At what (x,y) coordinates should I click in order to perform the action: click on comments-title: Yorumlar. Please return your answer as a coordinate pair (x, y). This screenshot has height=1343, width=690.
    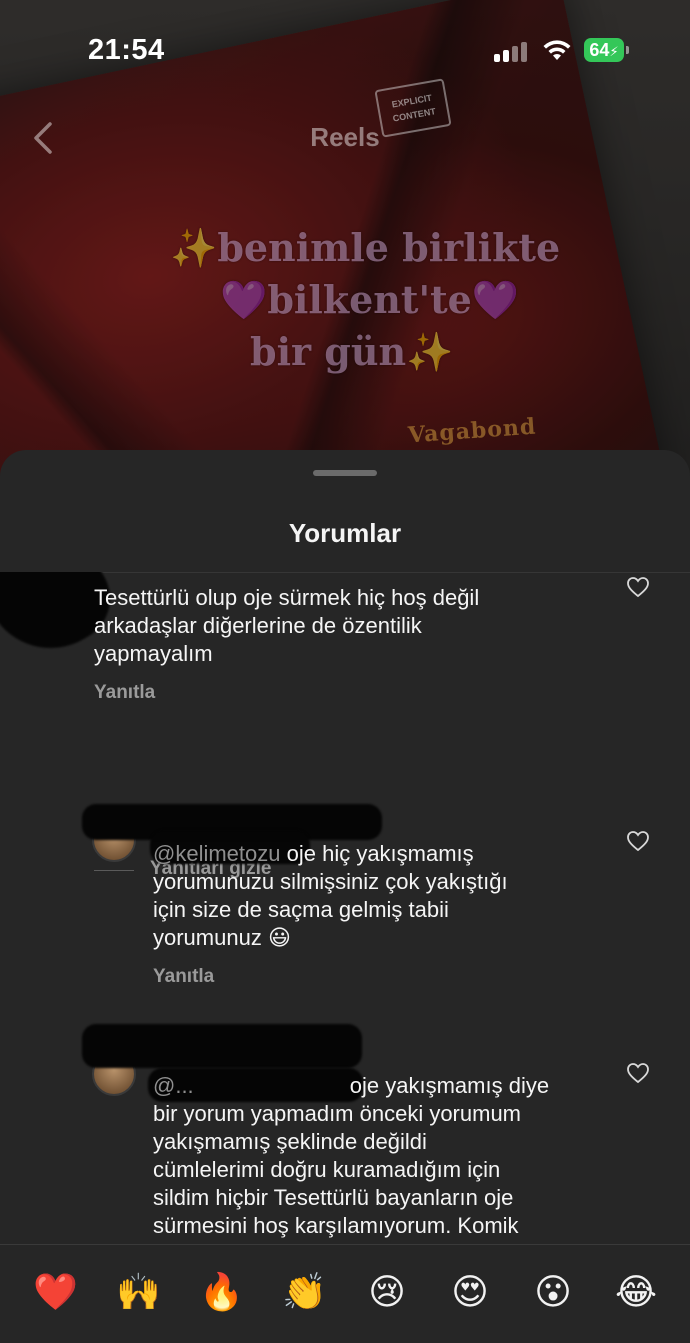
    Looking at the image, I should click on (345, 533).